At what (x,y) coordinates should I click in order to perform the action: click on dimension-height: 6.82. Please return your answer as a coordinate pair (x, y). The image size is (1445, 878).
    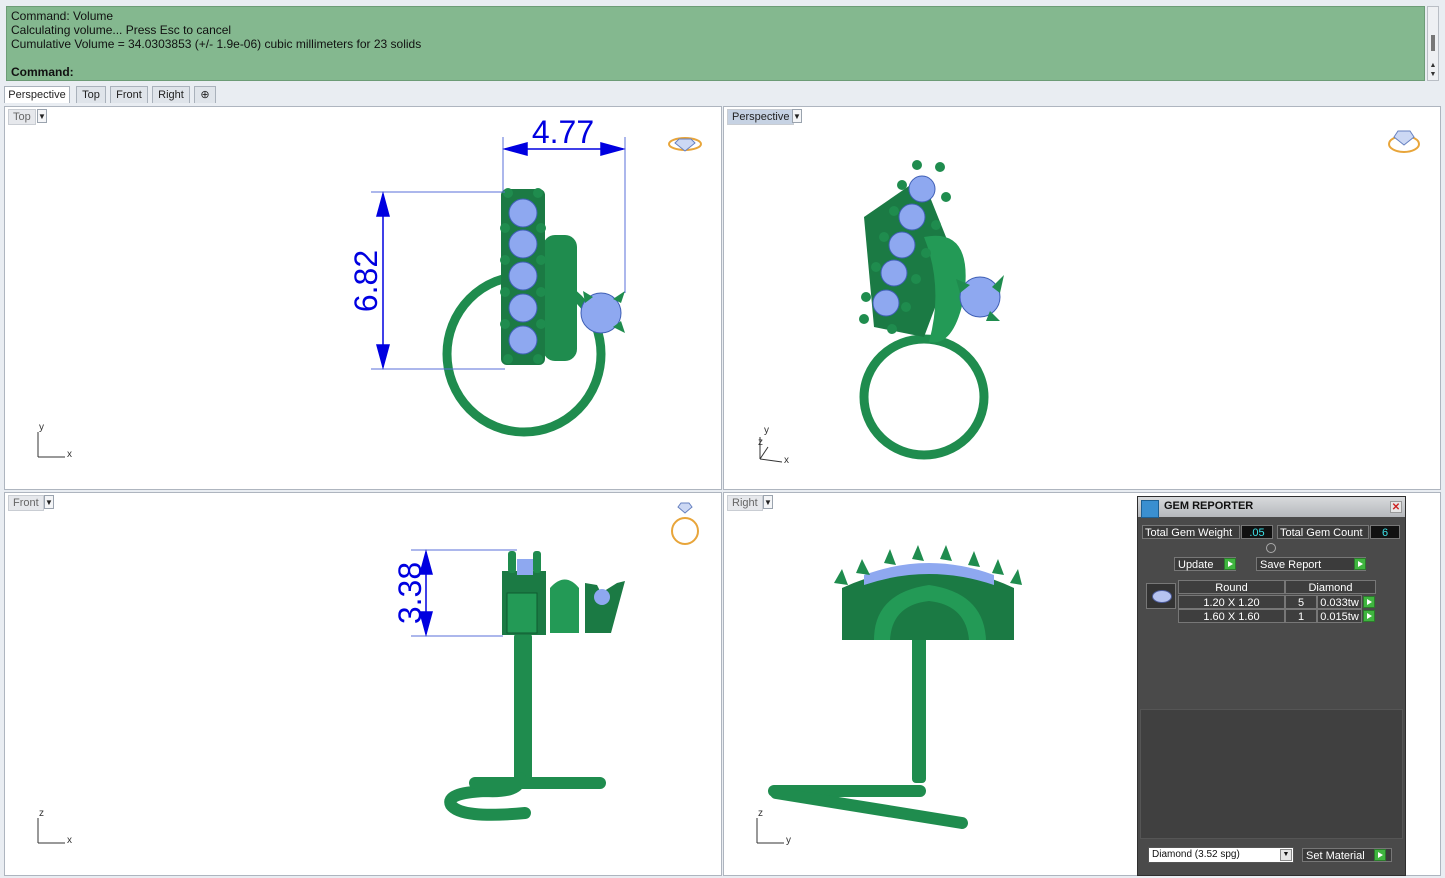
    Looking at the image, I should click on (366, 281).